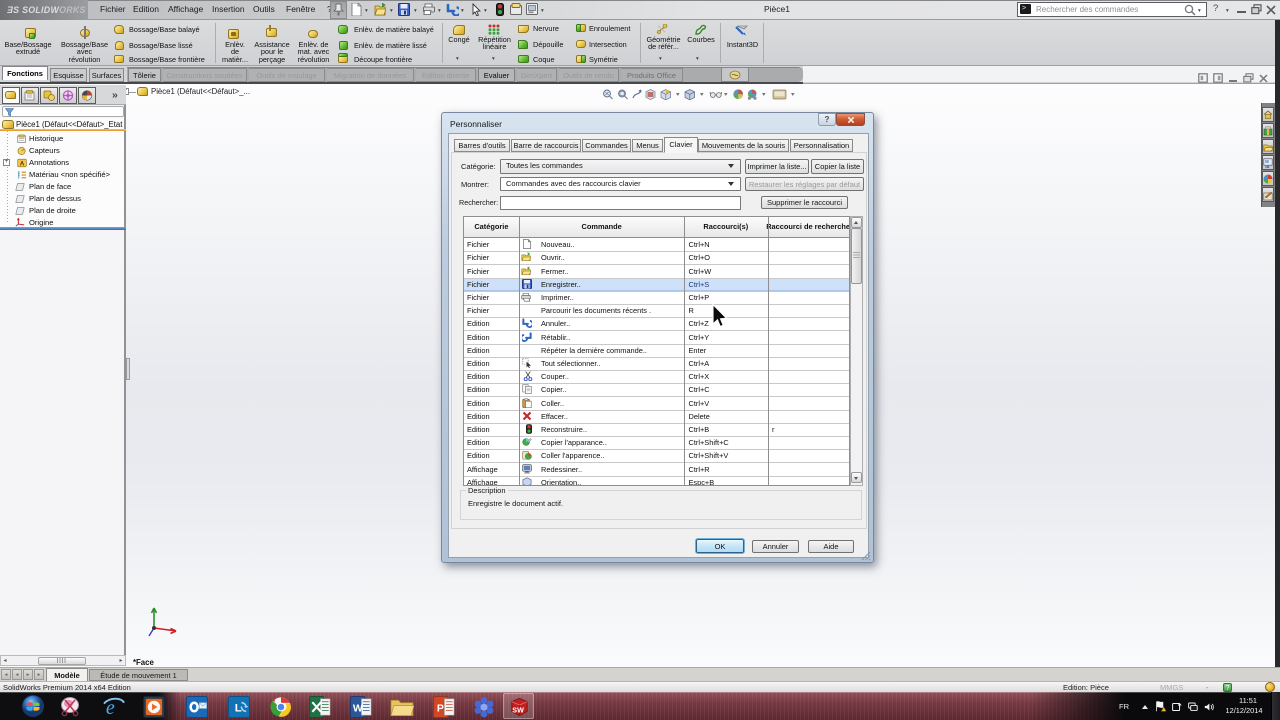 Image resolution: width=1280 pixels, height=720 pixels. I want to click on svg-text: SW, so click(518, 710).